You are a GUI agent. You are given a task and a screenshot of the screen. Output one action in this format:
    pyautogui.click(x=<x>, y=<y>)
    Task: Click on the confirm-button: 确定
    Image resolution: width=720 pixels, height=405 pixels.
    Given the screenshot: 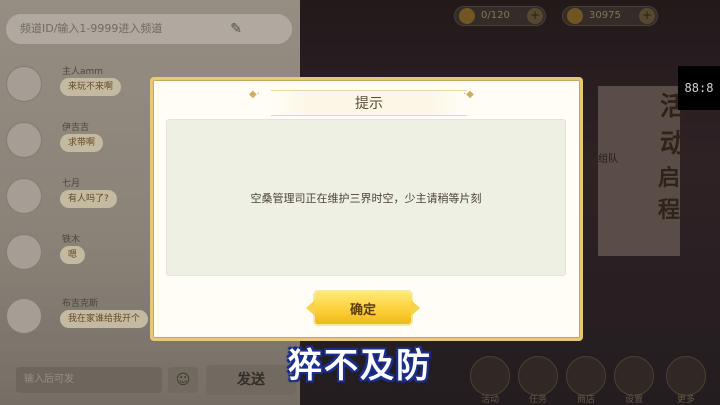 What is the action you would take?
    pyautogui.click(x=363, y=308)
    